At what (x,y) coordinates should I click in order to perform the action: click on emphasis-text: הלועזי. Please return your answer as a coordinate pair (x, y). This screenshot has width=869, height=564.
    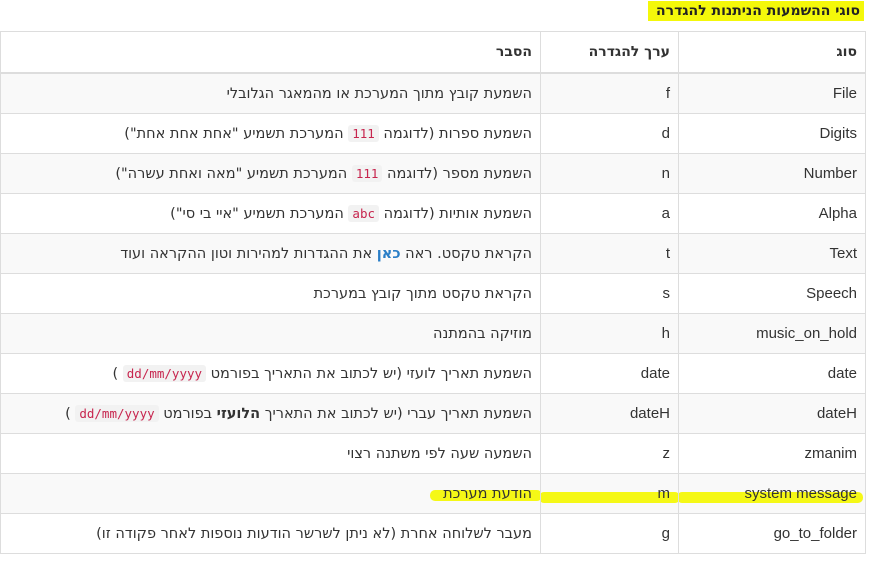
    Looking at the image, I should click on (238, 413).